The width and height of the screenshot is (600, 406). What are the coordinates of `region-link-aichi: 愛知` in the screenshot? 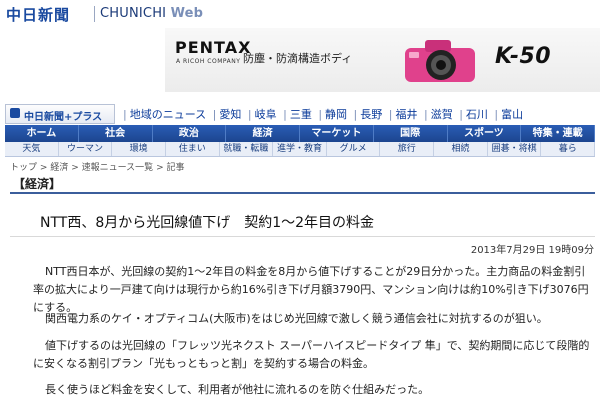 It's located at (230, 114).